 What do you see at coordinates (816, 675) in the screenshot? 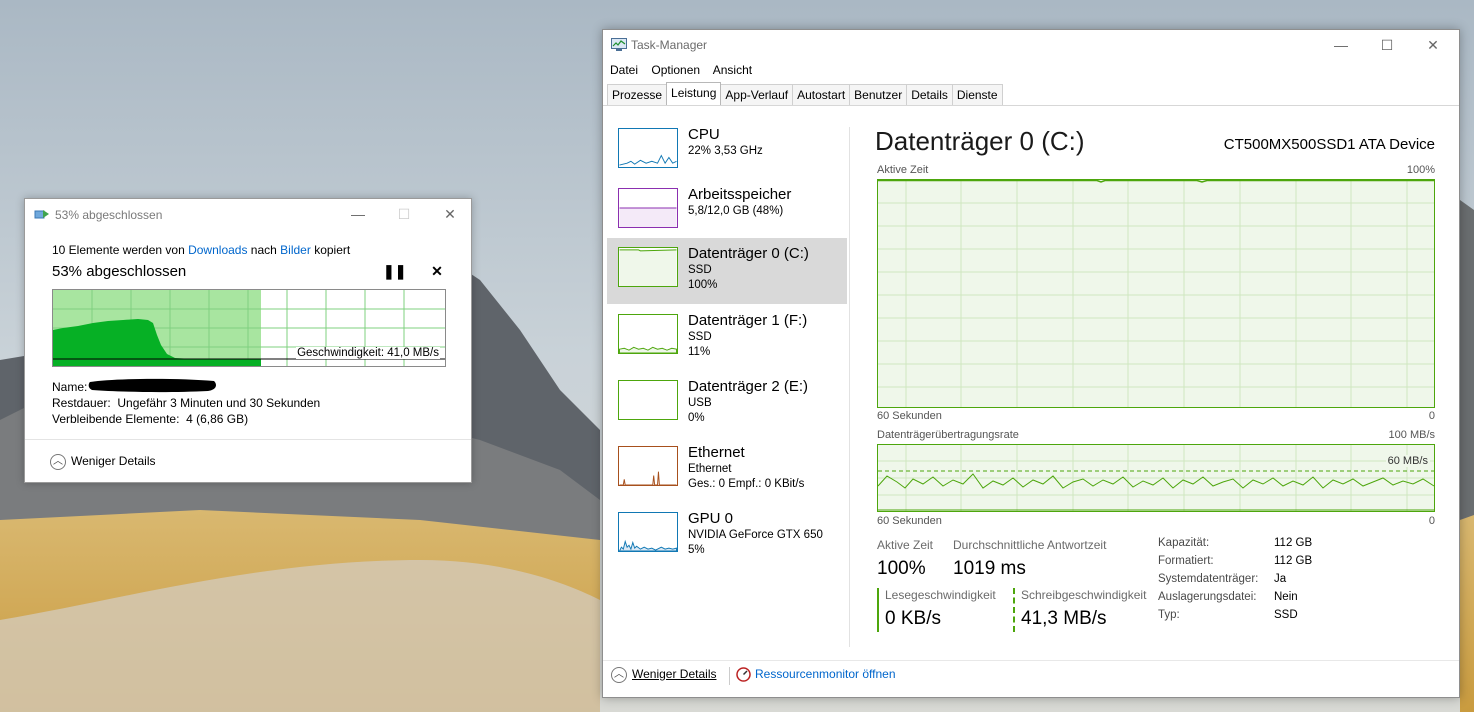
I see `resource-monitor-link: Ressourcenmonitor öffnen` at bounding box center [816, 675].